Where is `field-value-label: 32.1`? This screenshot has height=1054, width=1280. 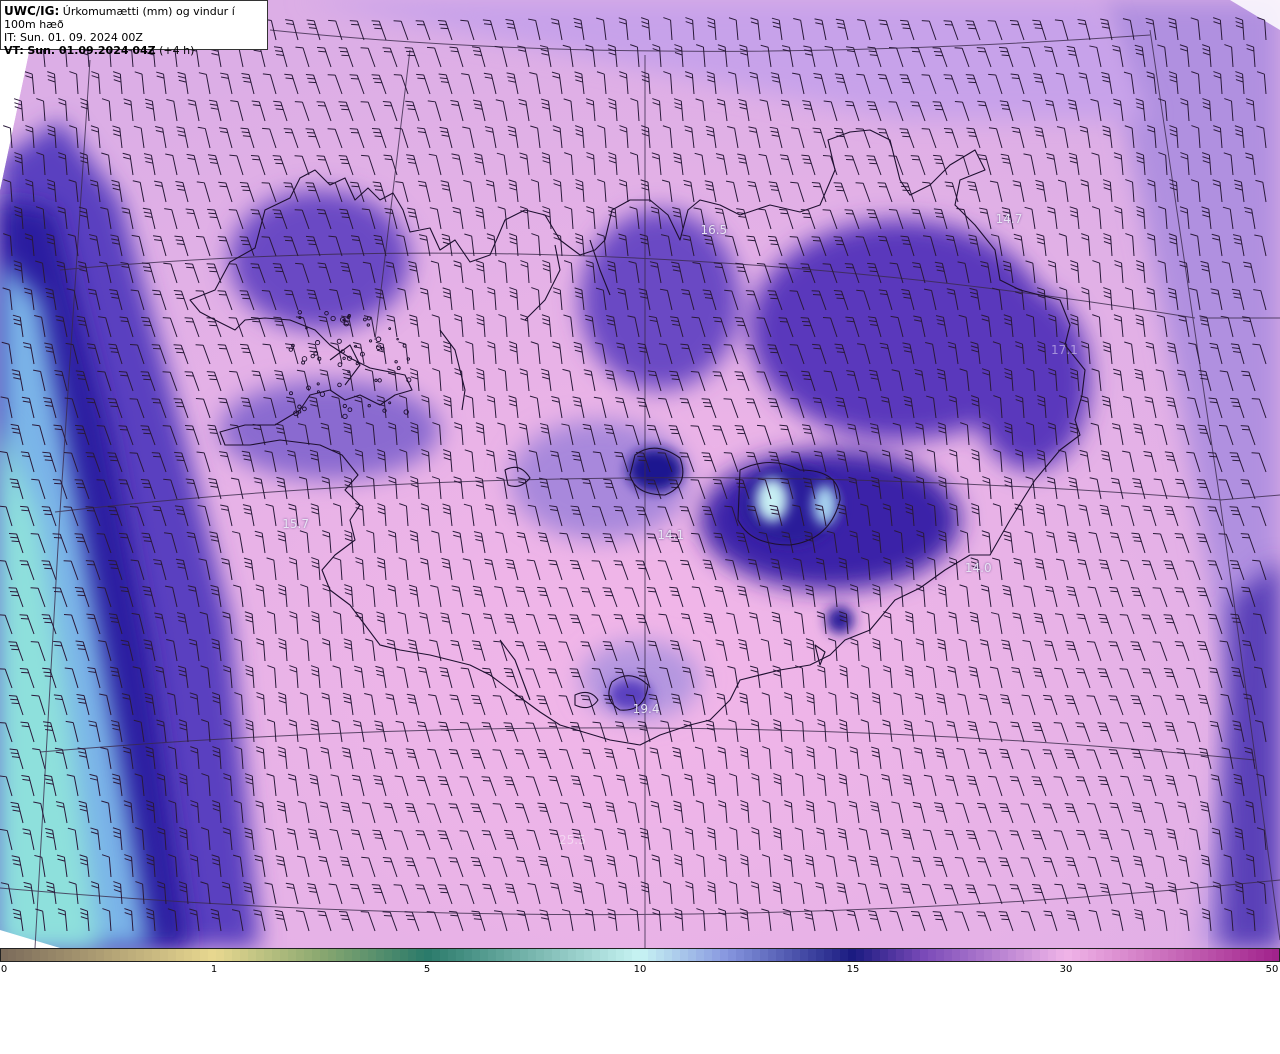 field-value-label: 32.1 is located at coordinates (486, 1047).